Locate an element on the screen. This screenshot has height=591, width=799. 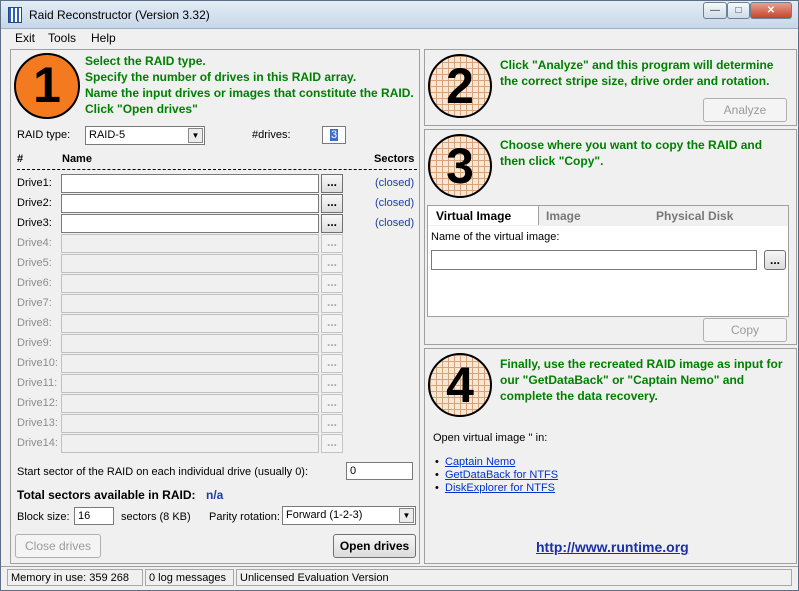
tab-virtual-image: Virtual Image is located at coordinates (483, 215).